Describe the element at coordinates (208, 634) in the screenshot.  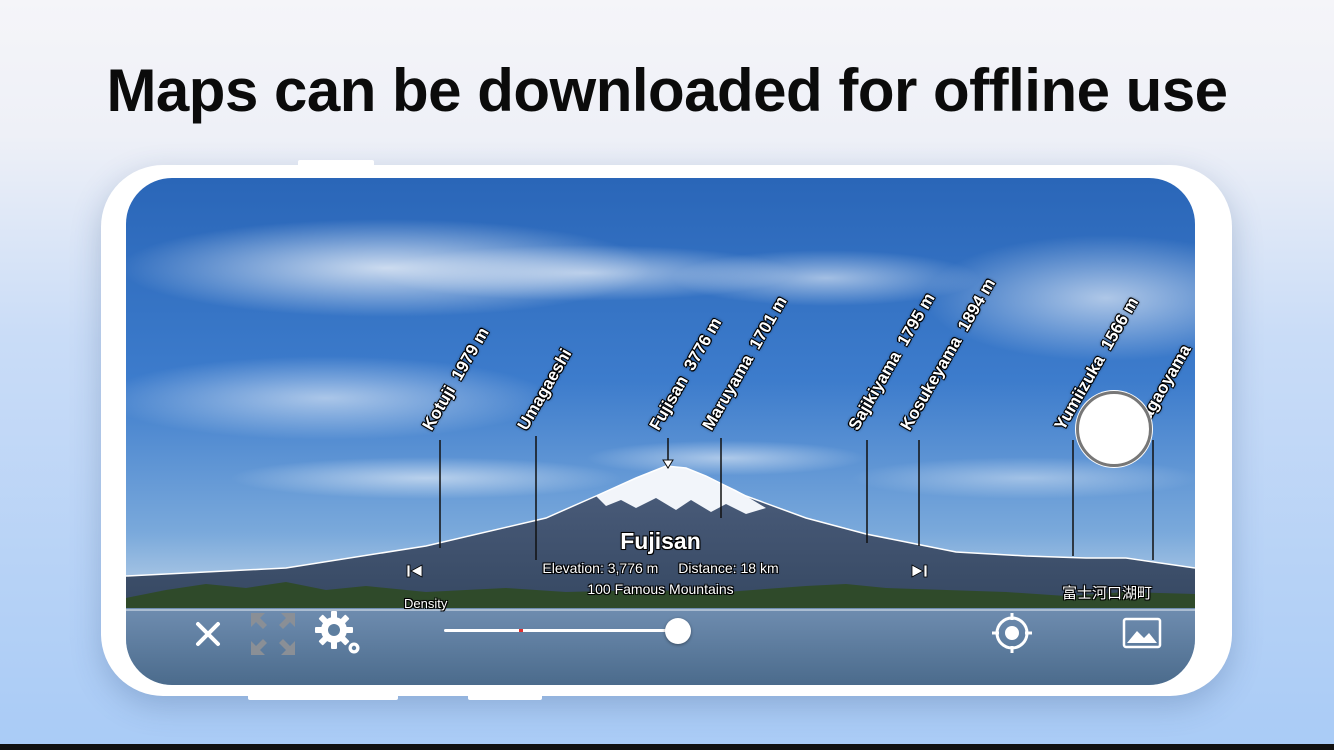
I see `close-icon` at that location.